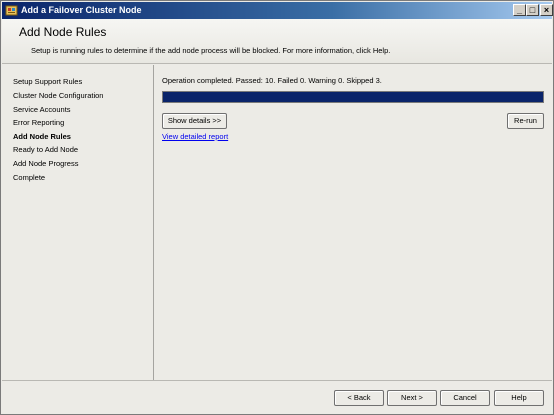  I want to click on step-complete: Complete, so click(29, 177).